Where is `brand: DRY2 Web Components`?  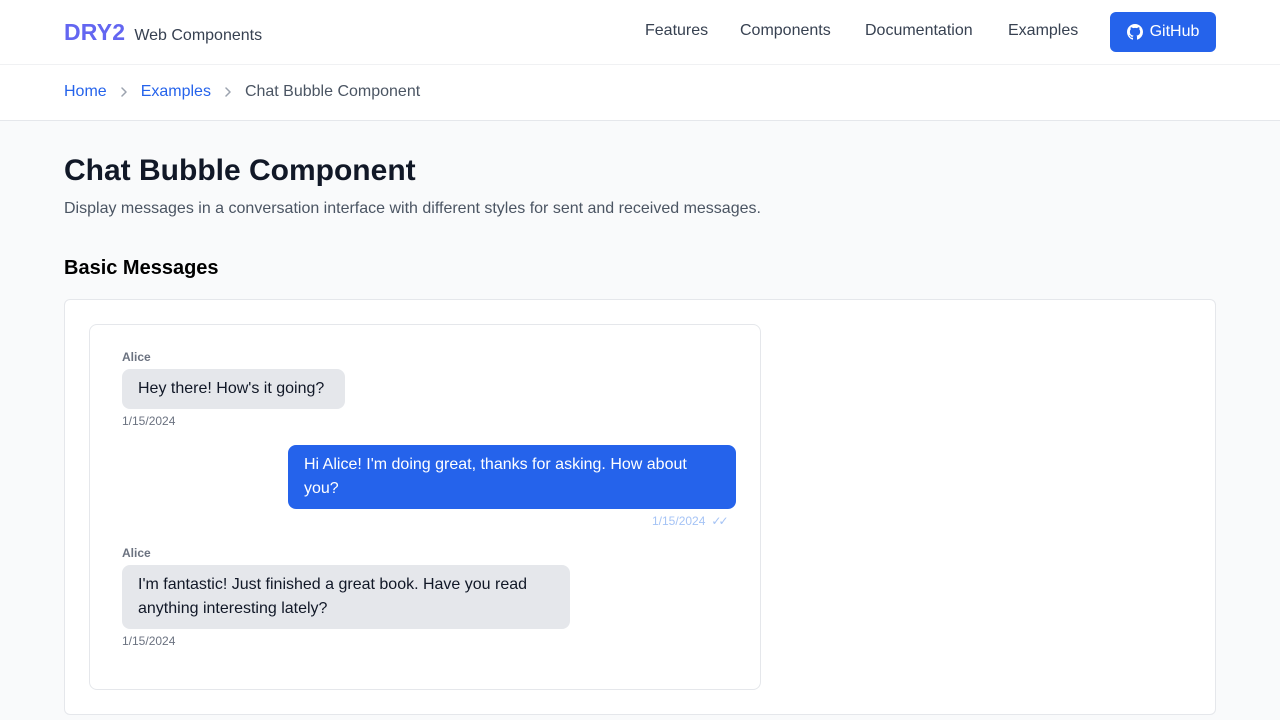
brand: DRY2 Web Components is located at coordinates (163, 33).